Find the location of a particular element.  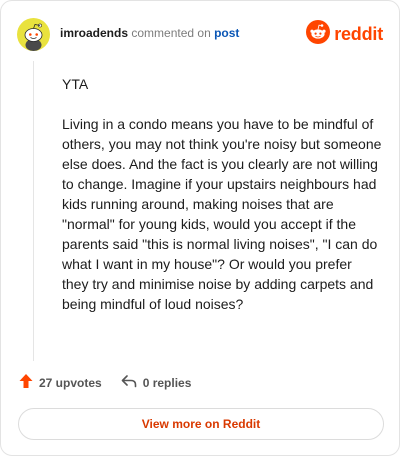

reddit-snoo-icon is located at coordinates (318, 34).